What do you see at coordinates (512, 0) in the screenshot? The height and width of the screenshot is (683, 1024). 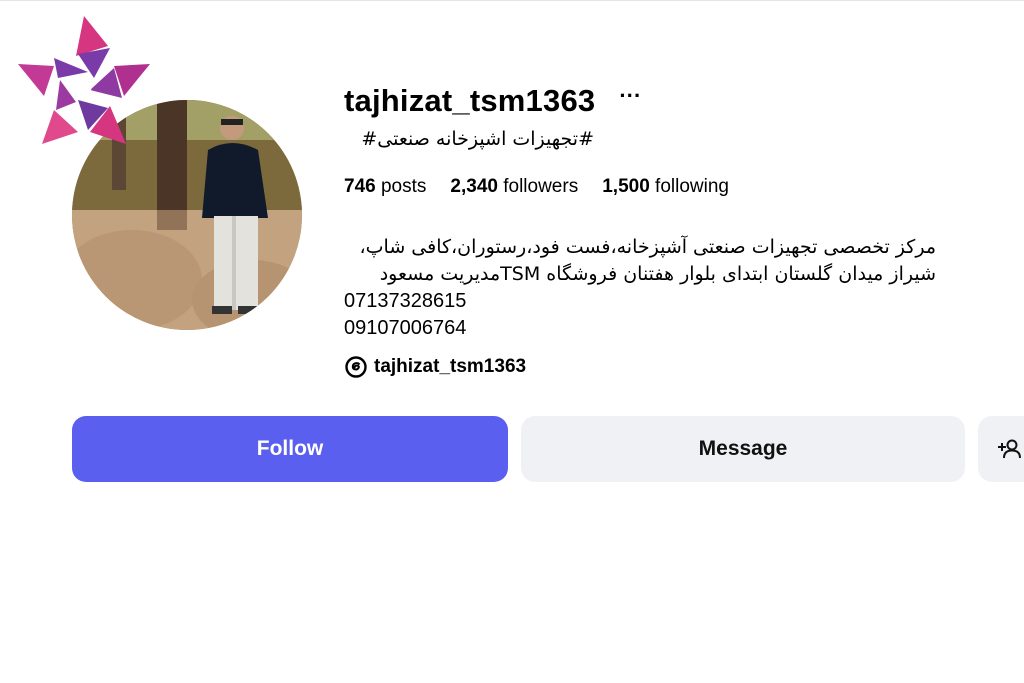 I see `top-divider` at bounding box center [512, 0].